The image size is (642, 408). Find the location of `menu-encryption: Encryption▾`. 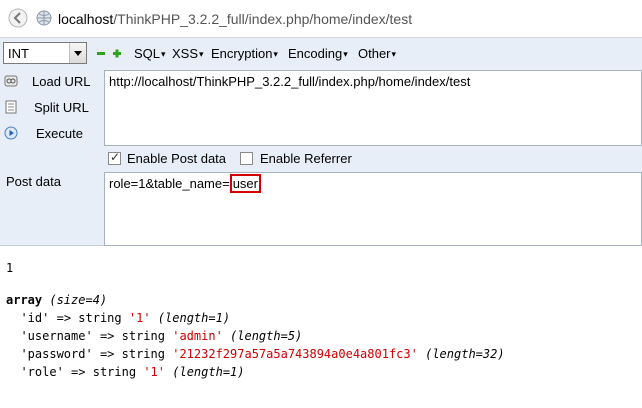

menu-encryption: Encryption▾ is located at coordinates (244, 53).